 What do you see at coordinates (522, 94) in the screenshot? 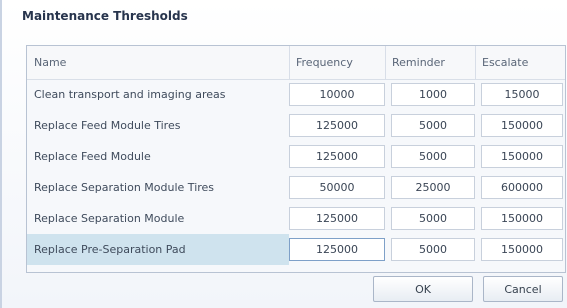
I see `escalate-input: 15000` at bounding box center [522, 94].